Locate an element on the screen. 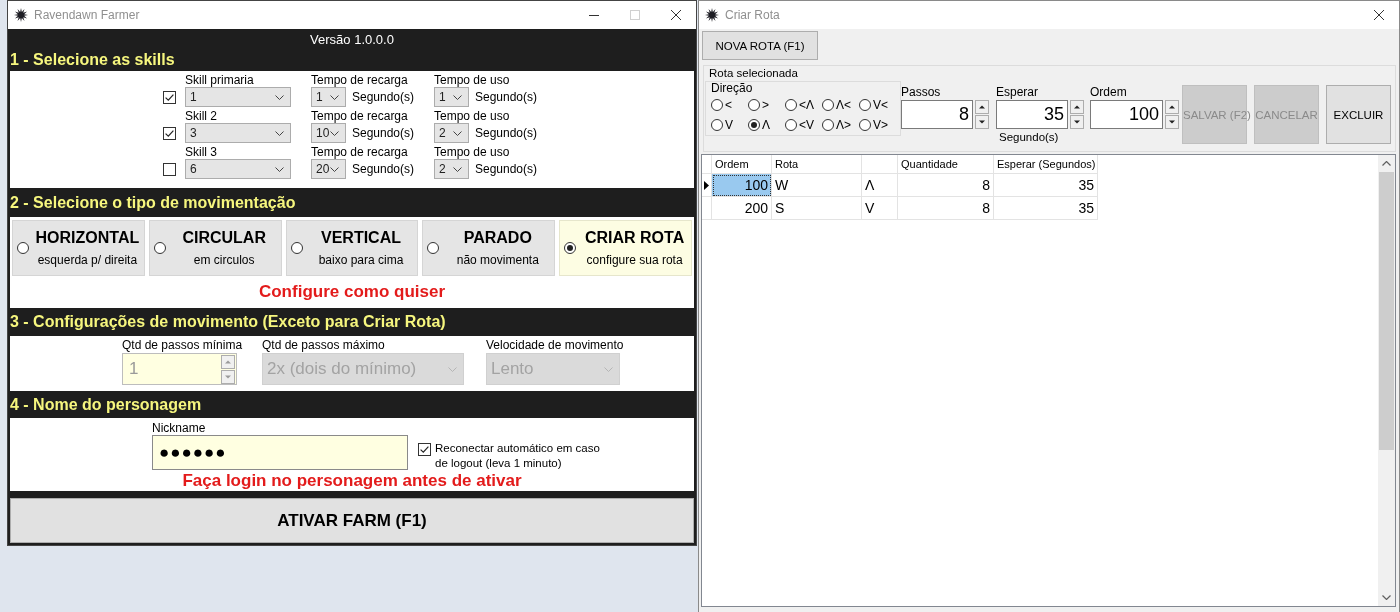 The width and height of the screenshot is (1400, 612). number-field: 8 is located at coordinates (937, 114).